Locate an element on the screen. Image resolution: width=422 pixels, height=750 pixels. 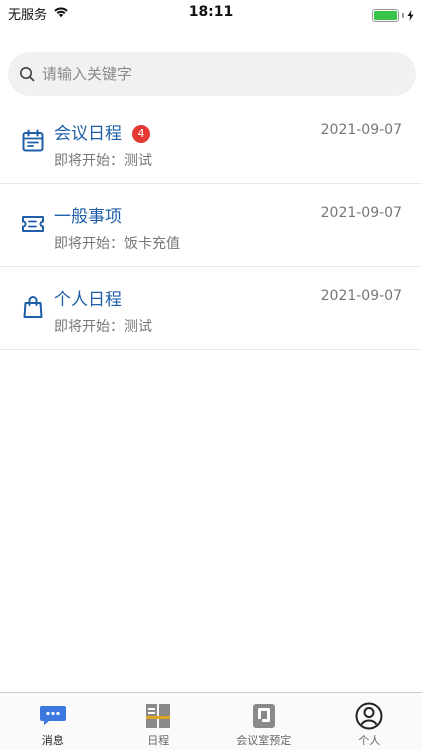
tab-room-booking: 会议室预定 is located at coordinates (264, 721).